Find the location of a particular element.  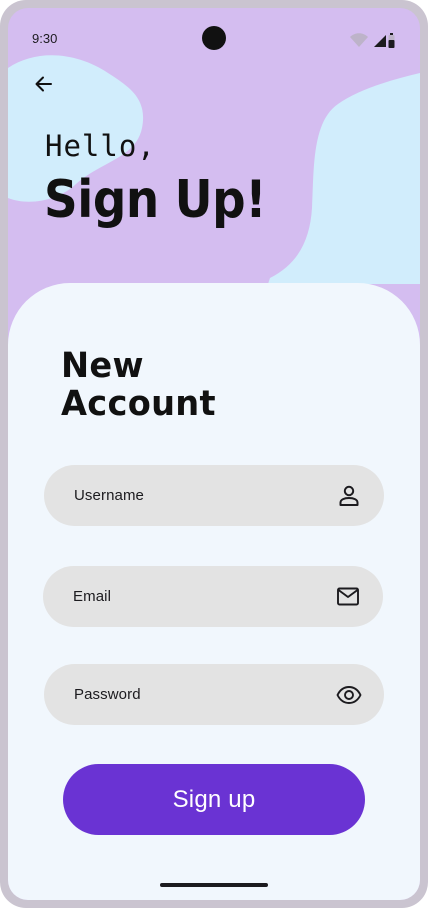

form-title-line-1: New is located at coordinates (102, 366).